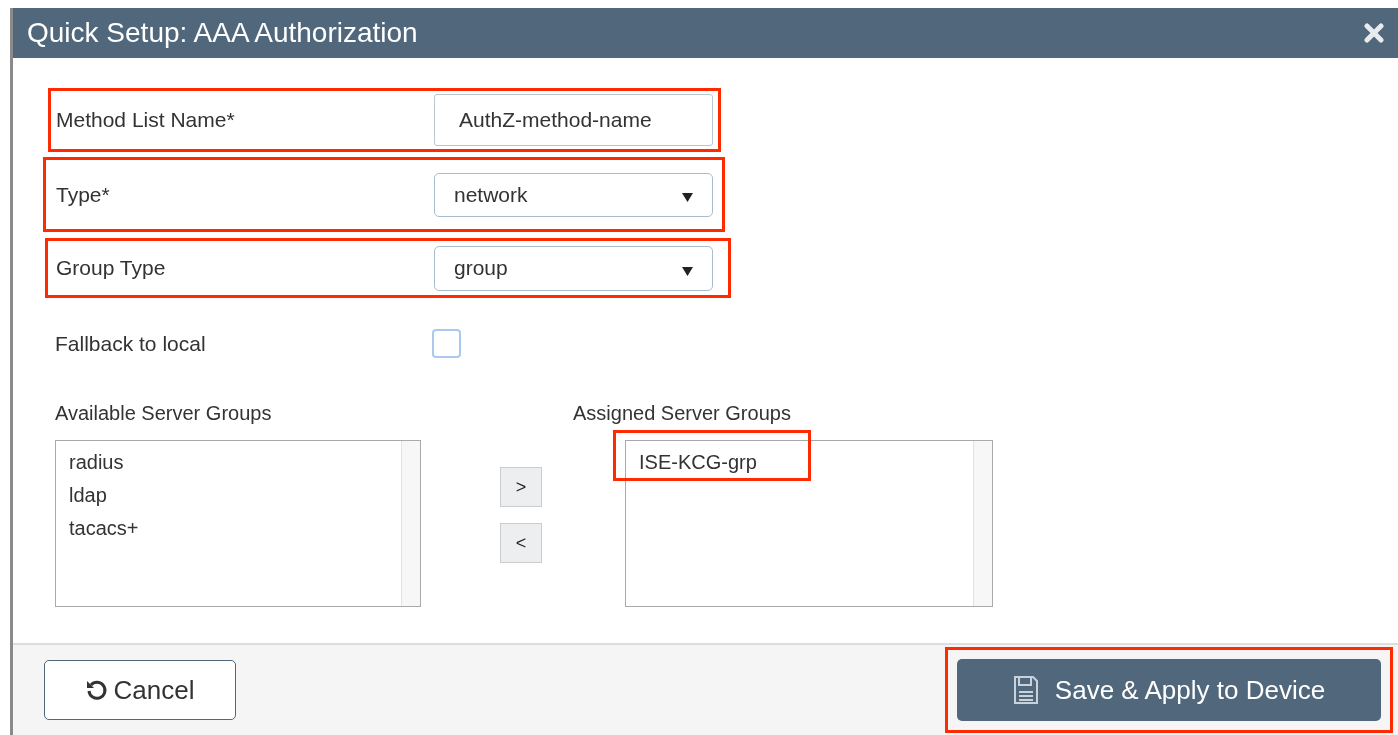 This screenshot has width=1398, height=735. What do you see at coordinates (809, 523) in the screenshot?
I see `list-box: ISE-KCG-grp` at bounding box center [809, 523].